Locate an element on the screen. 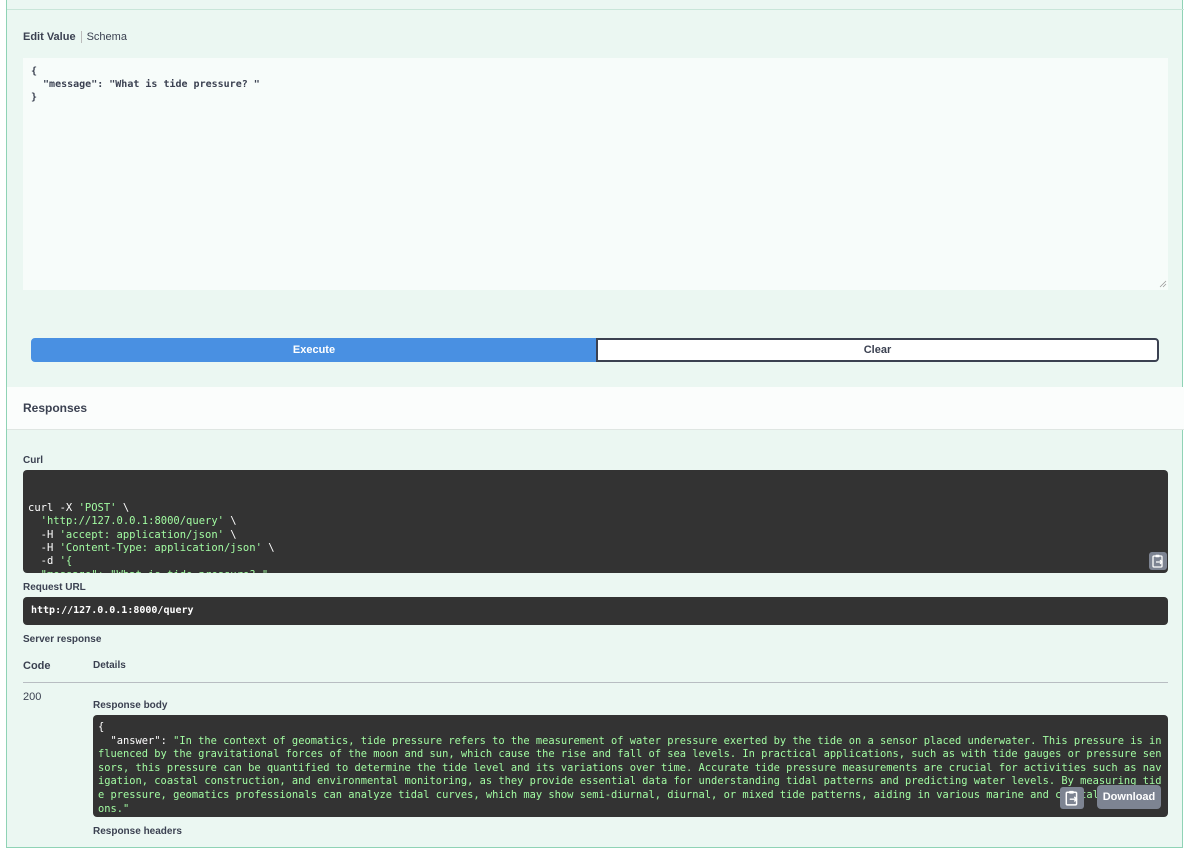 The image size is (1200, 848). responses-header: Responses is located at coordinates (595, 408).